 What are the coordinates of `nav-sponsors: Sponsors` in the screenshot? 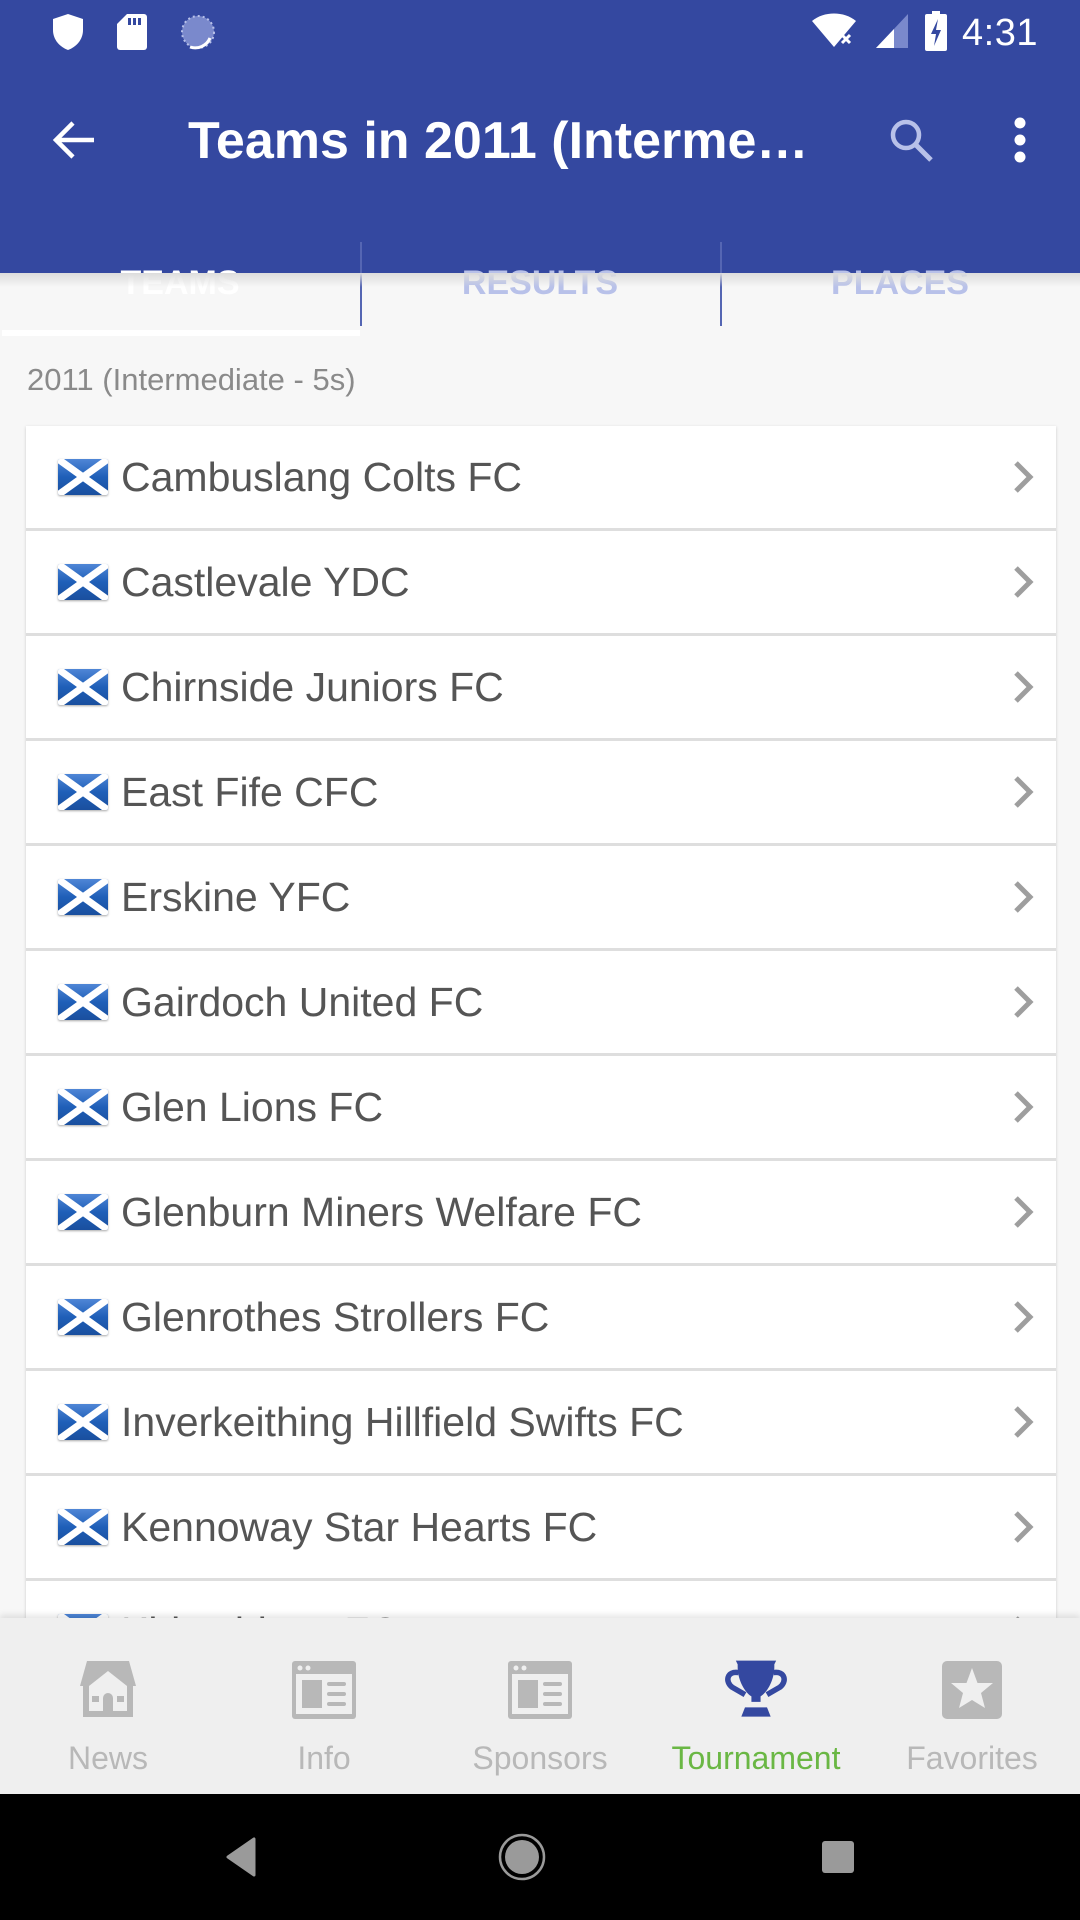 It's located at (540, 1706).